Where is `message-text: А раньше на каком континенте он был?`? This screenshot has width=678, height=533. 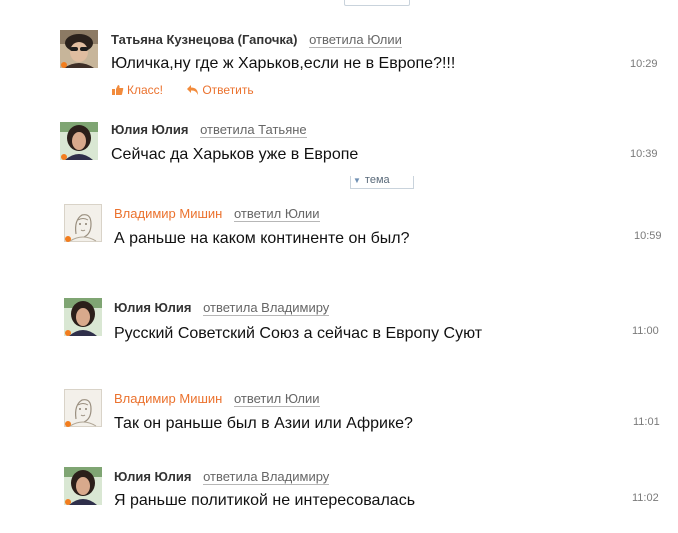 message-text: А раньше на каком континенте он был? is located at coordinates (262, 238).